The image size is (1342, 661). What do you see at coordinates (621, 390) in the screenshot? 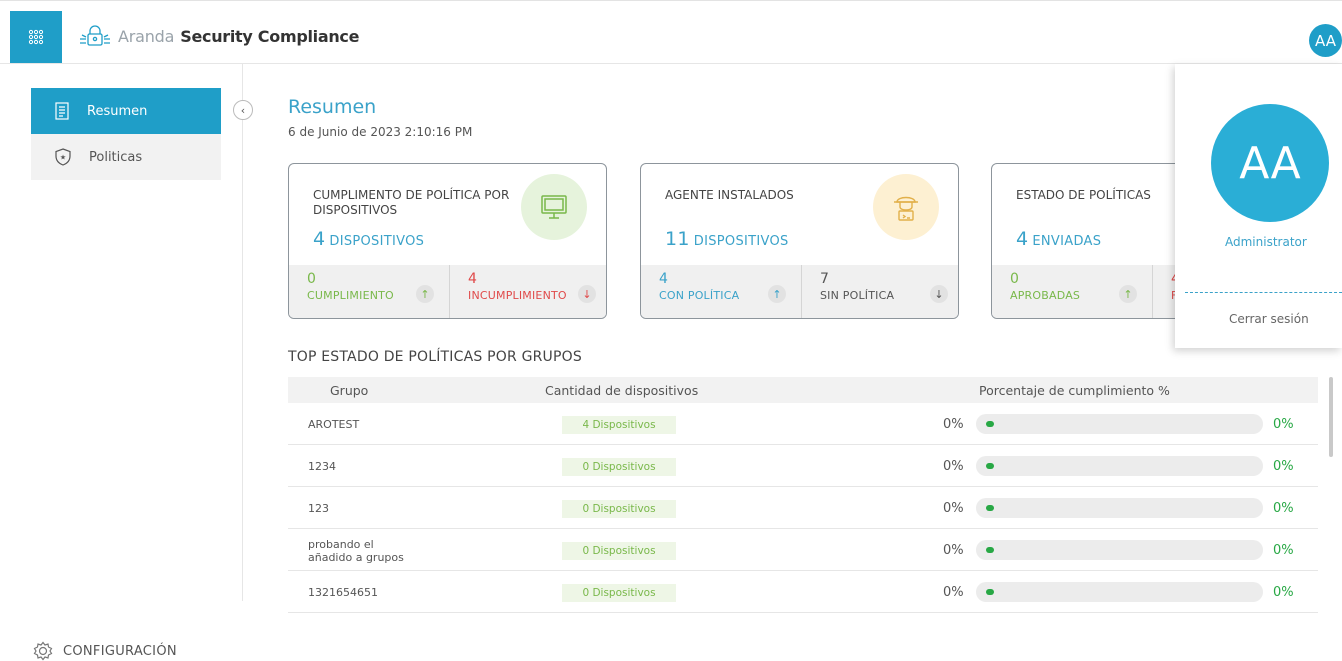
I see `col-header-devices: Cantidad de dispositivos` at bounding box center [621, 390].